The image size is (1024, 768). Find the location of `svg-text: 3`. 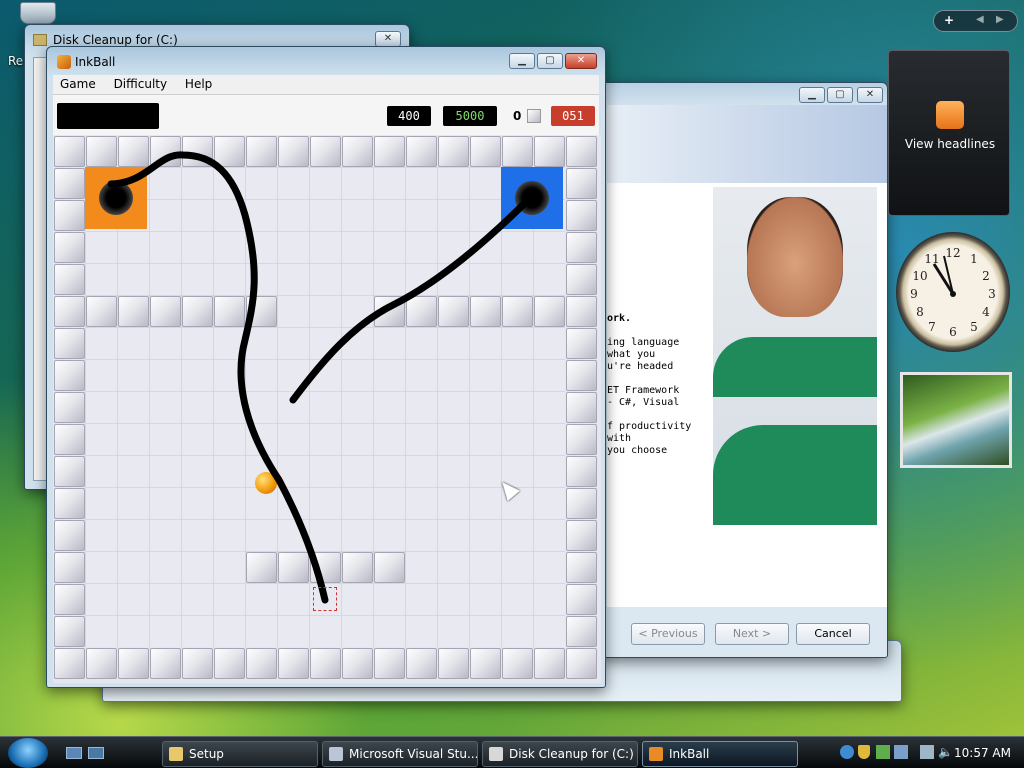

svg-text: 3 is located at coordinates (992, 294).